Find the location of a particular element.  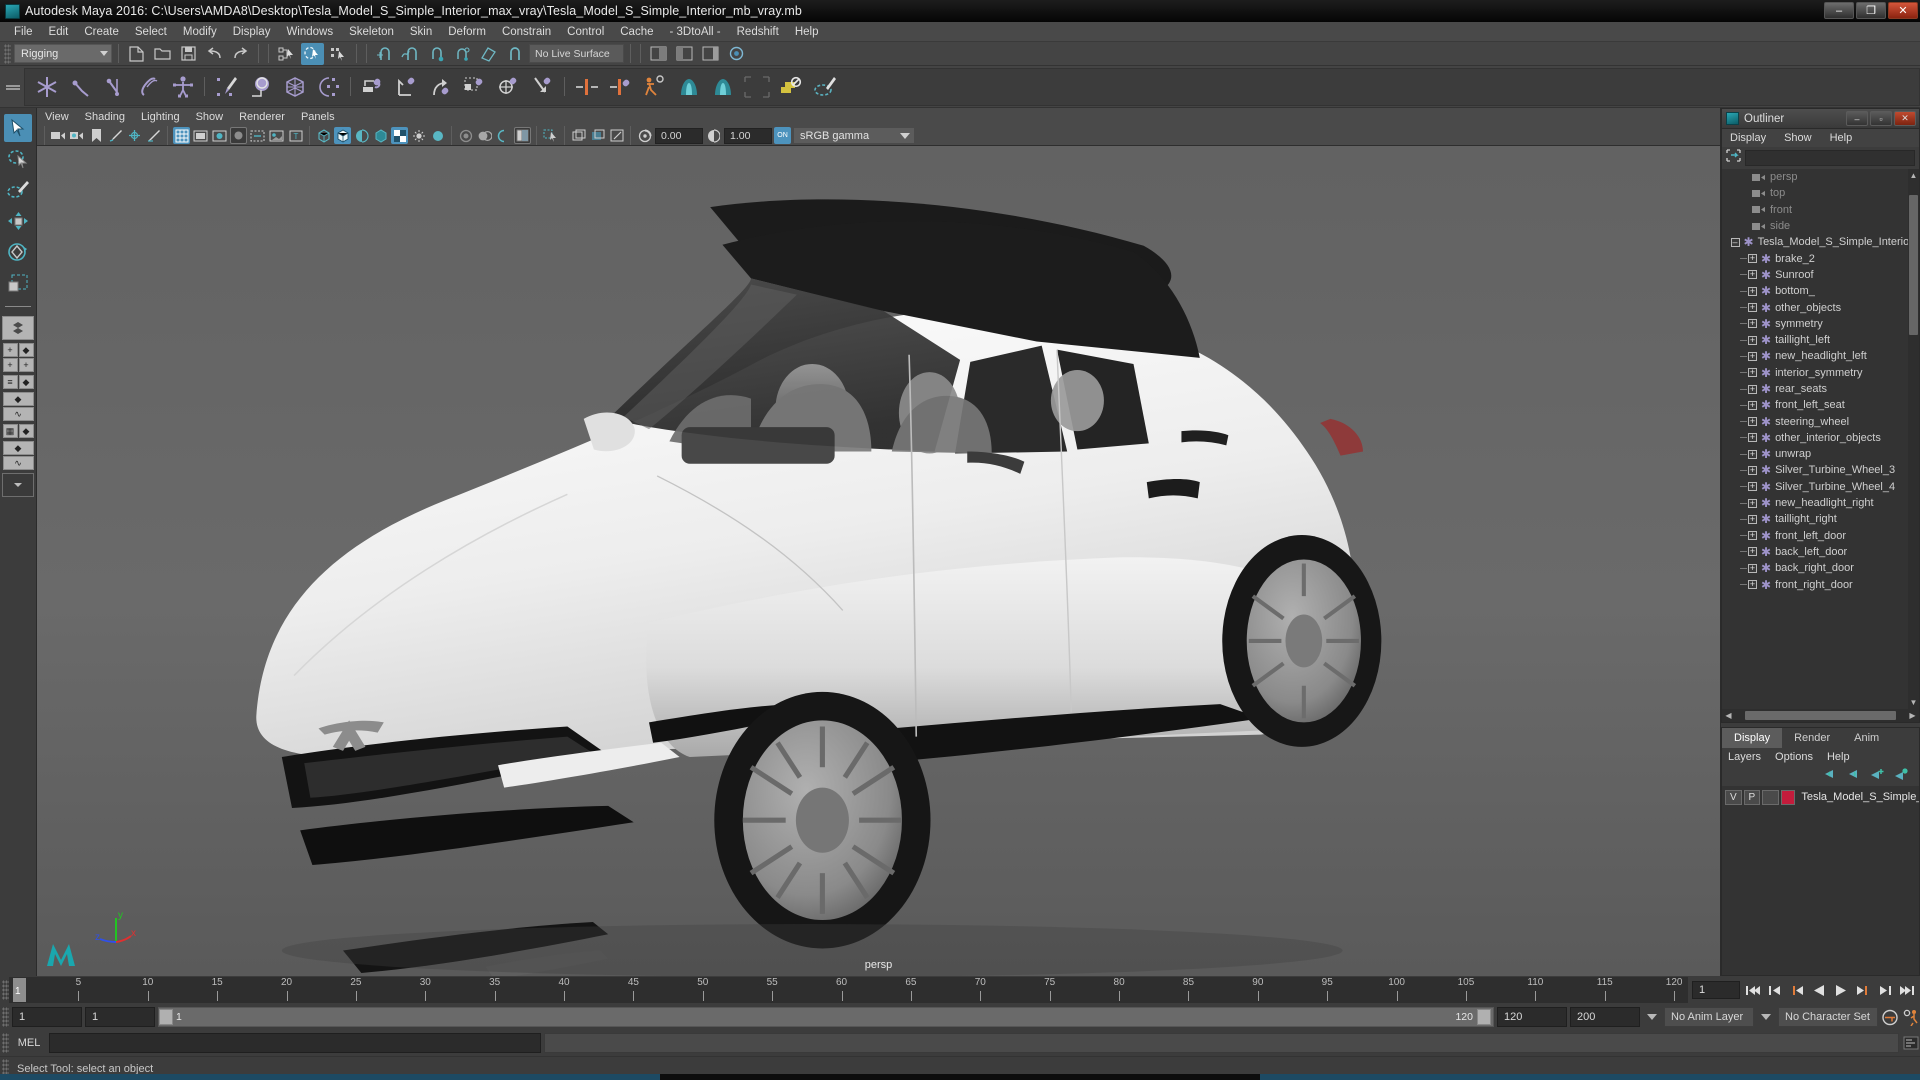

pole-vector-constraint-icon is located at coordinates (542, 86).